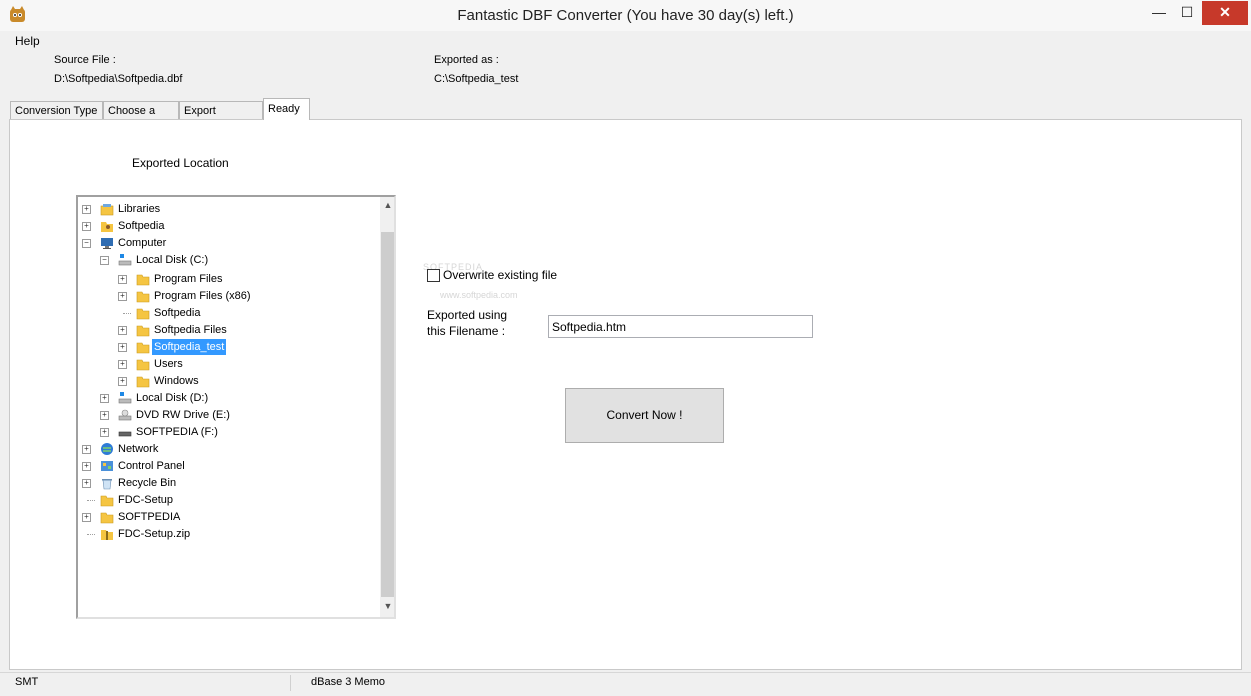 The image size is (1251, 696). What do you see at coordinates (433, 275) in the screenshot?
I see `overwrite-checkbox` at bounding box center [433, 275].